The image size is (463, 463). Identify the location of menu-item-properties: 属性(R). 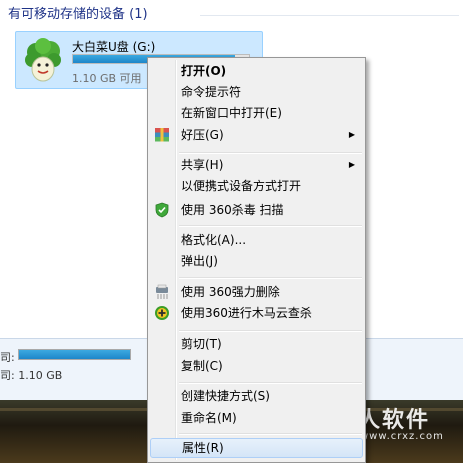
(256, 448).